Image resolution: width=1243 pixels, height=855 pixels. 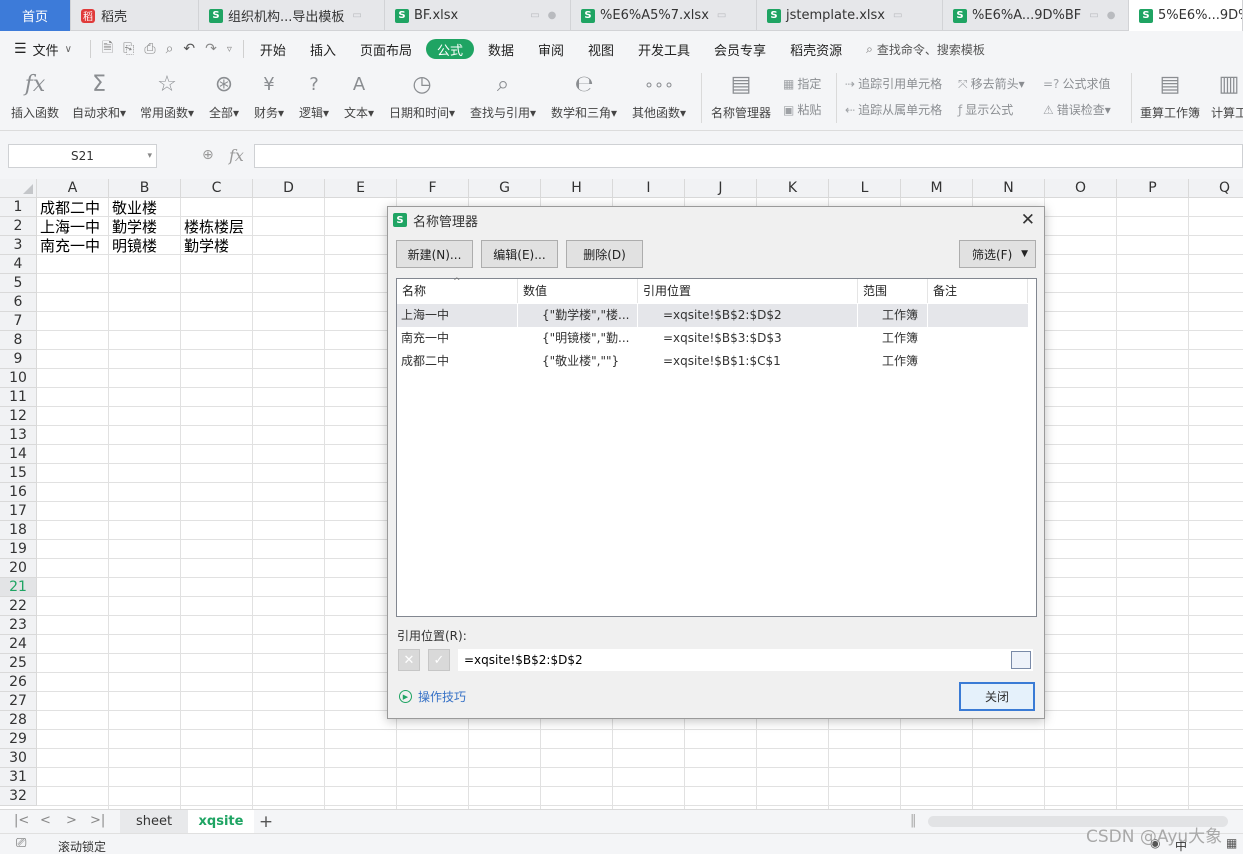 What do you see at coordinates (133, 246) in the screenshot?
I see `cell-B3: 明镜楼` at bounding box center [133, 246].